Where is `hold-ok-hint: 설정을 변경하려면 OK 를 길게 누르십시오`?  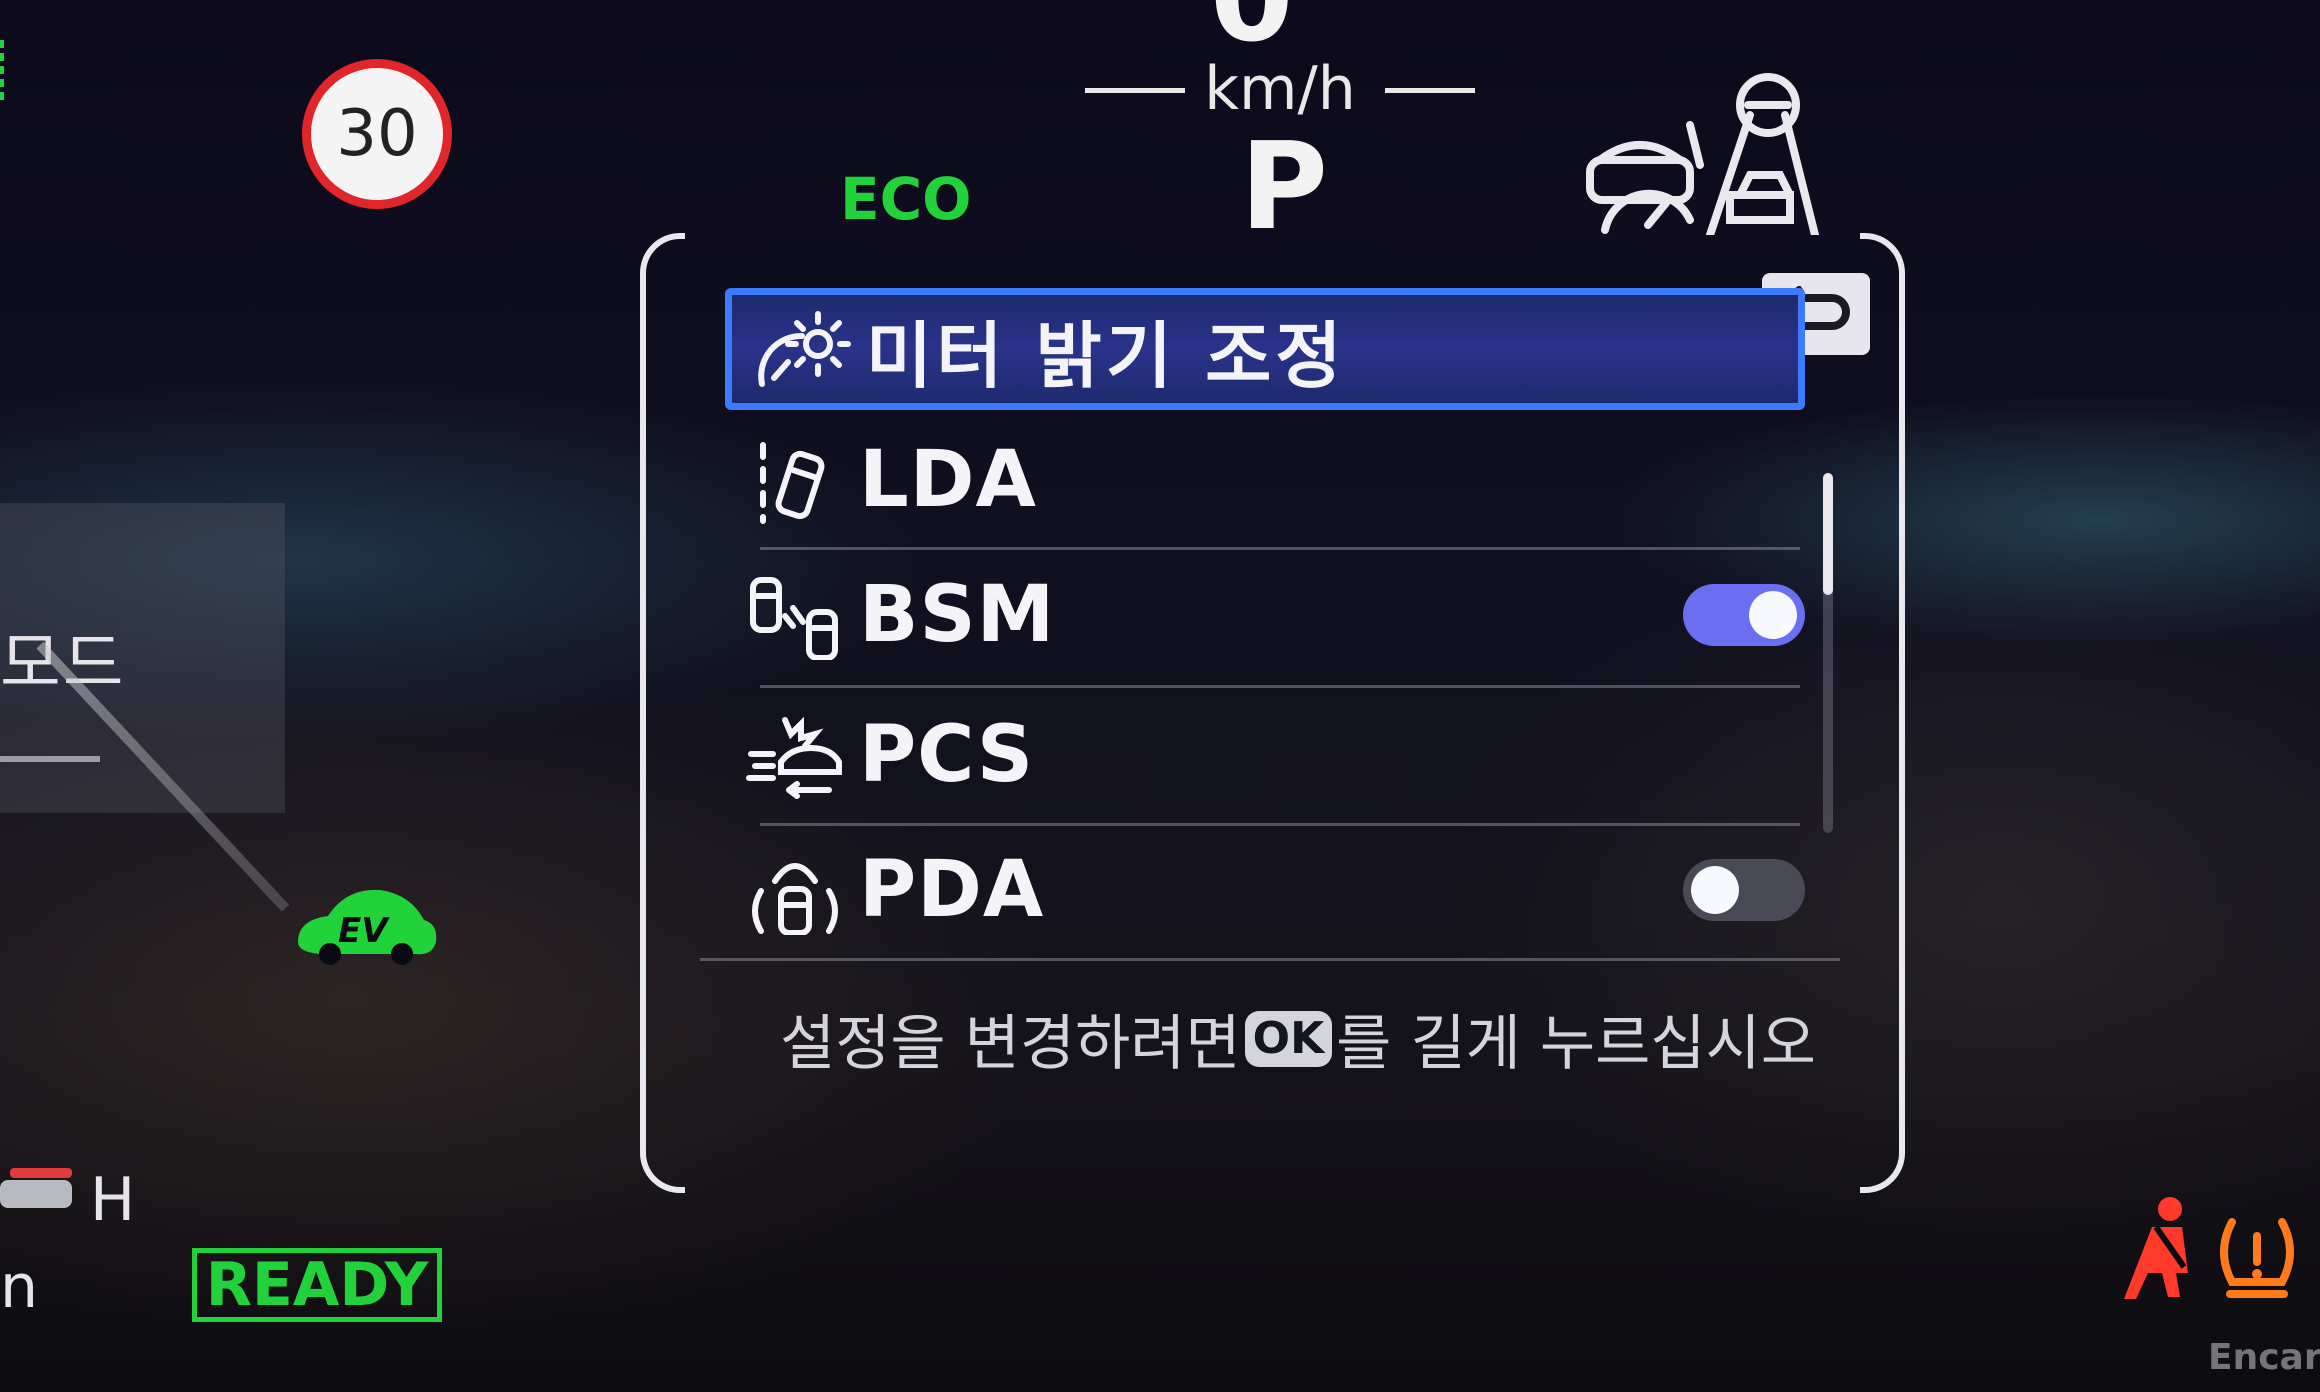 hold-ok-hint: 설정을 변경하려면 OK 를 길게 누르십시오 is located at coordinates (1298, 1038).